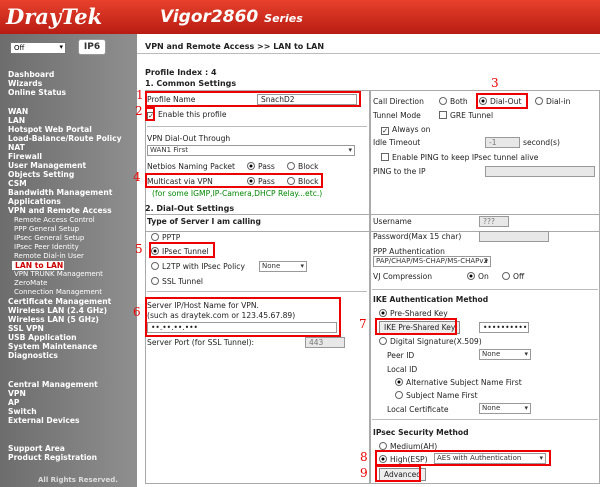 This screenshot has width=600, height=487. Describe the element at coordinates (60, 210) in the screenshot. I see `sidebar-item-vpn-and-remote-access: VPN and Remote Access` at that location.